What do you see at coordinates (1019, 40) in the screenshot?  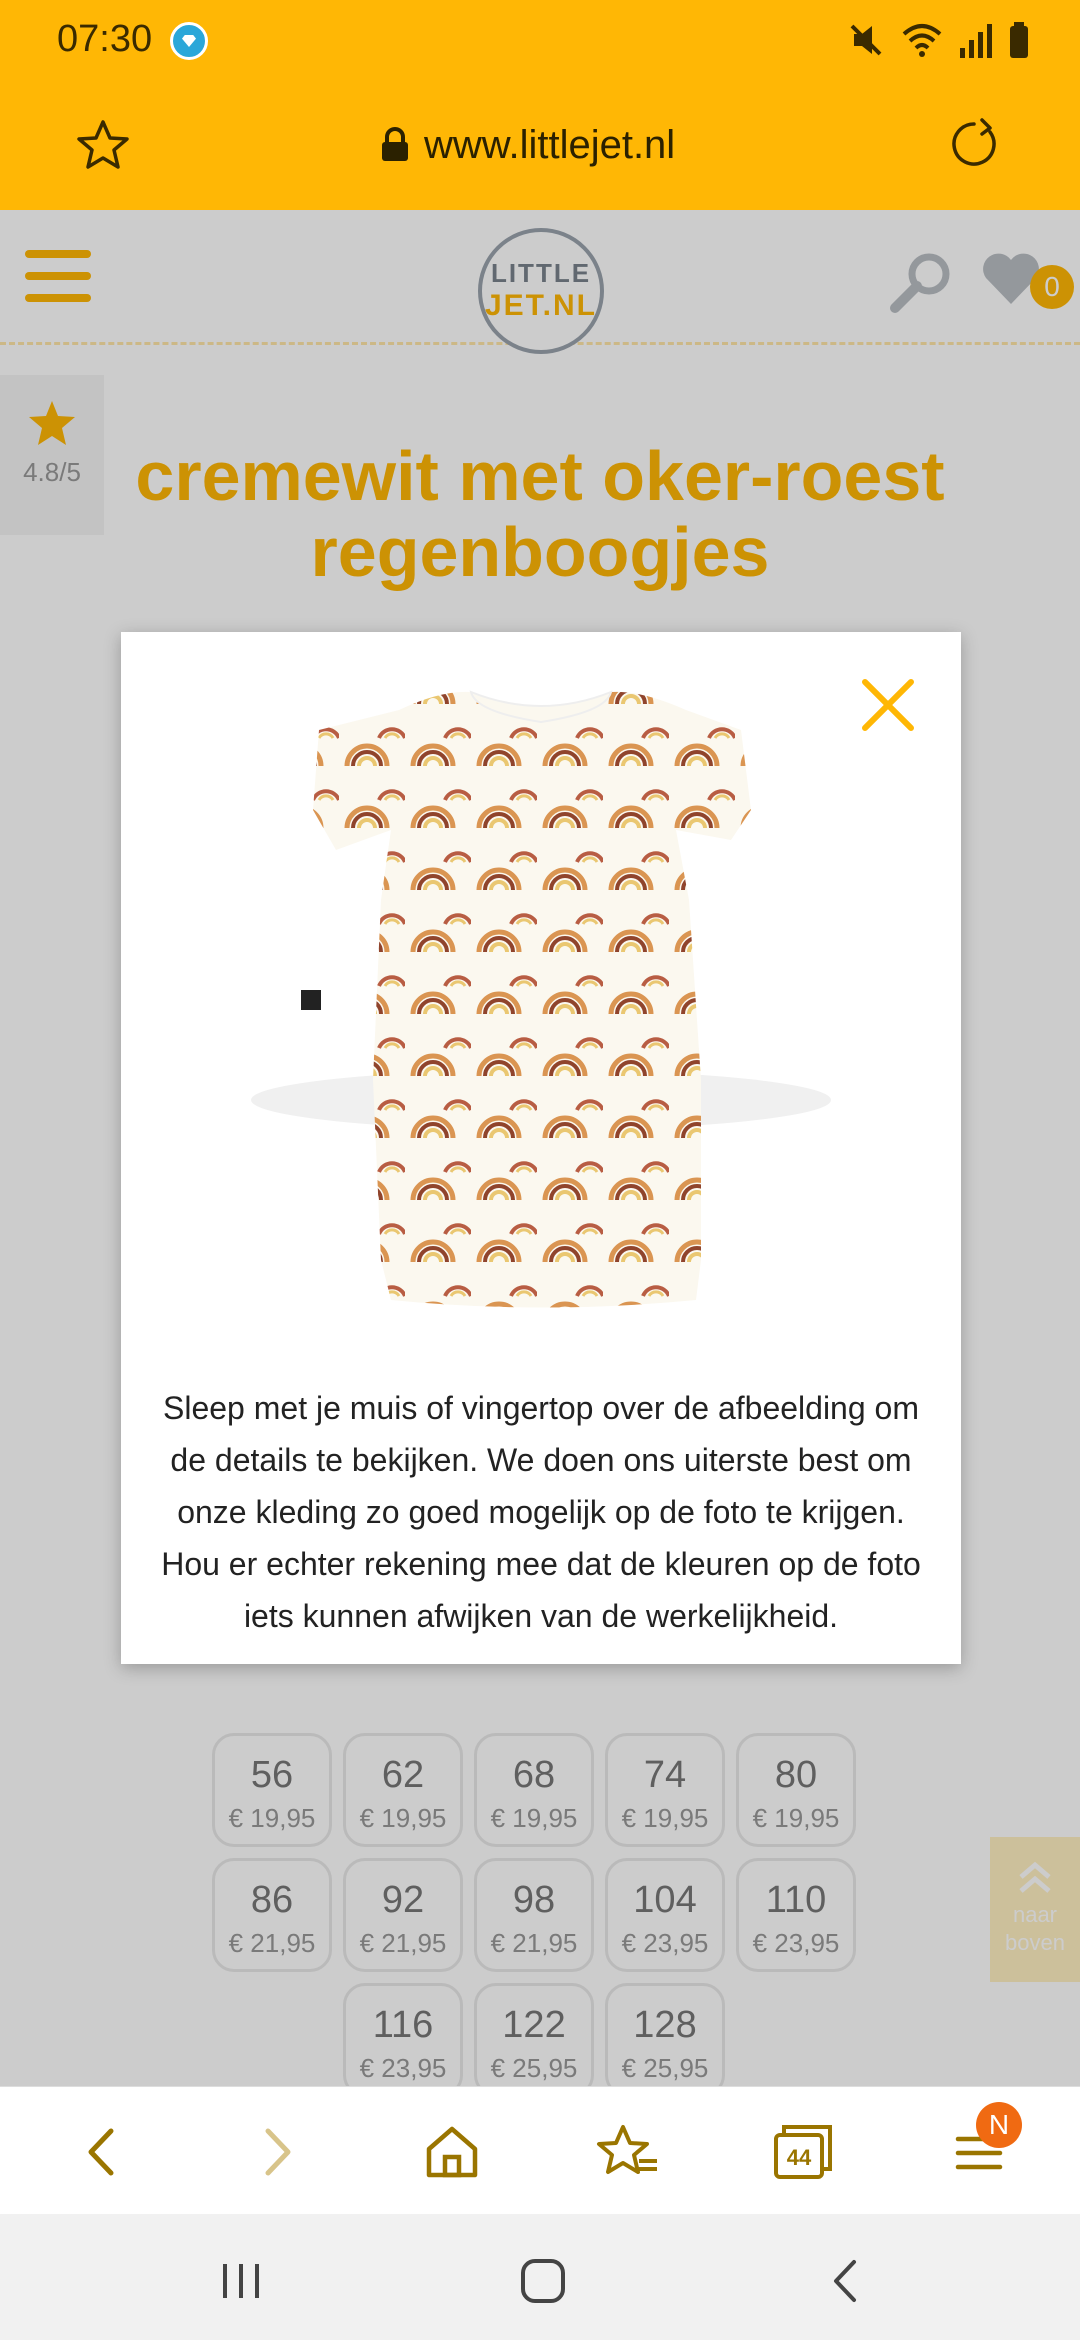 I see `battery-icon` at bounding box center [1019, 40].